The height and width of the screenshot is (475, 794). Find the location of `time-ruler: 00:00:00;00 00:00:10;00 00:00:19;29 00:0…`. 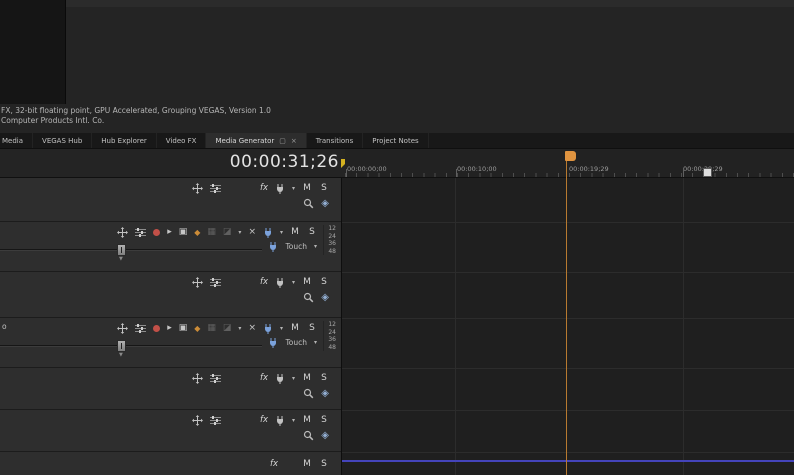

time-ruler: 00:00:00;00 00:00:10;00 00:00:19;29 00:0… is located at coordinates (569, 163).